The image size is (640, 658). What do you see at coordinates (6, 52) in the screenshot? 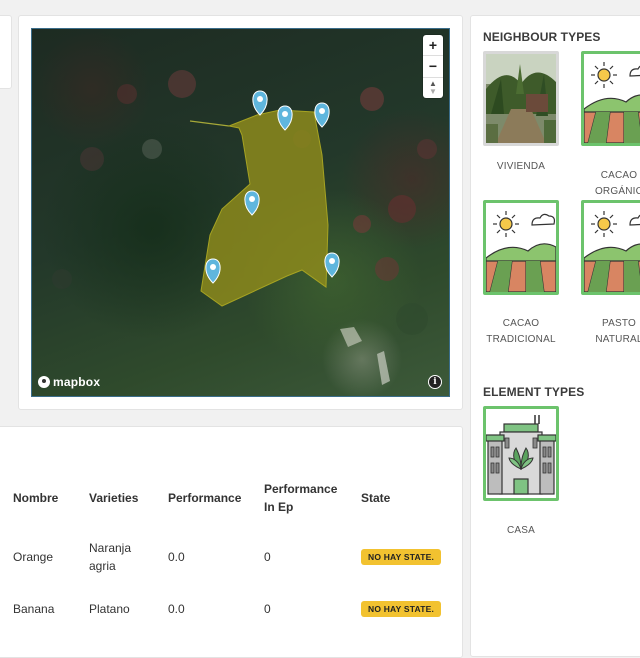
I see `left-panel-edge` at bounding box center [6, 52].